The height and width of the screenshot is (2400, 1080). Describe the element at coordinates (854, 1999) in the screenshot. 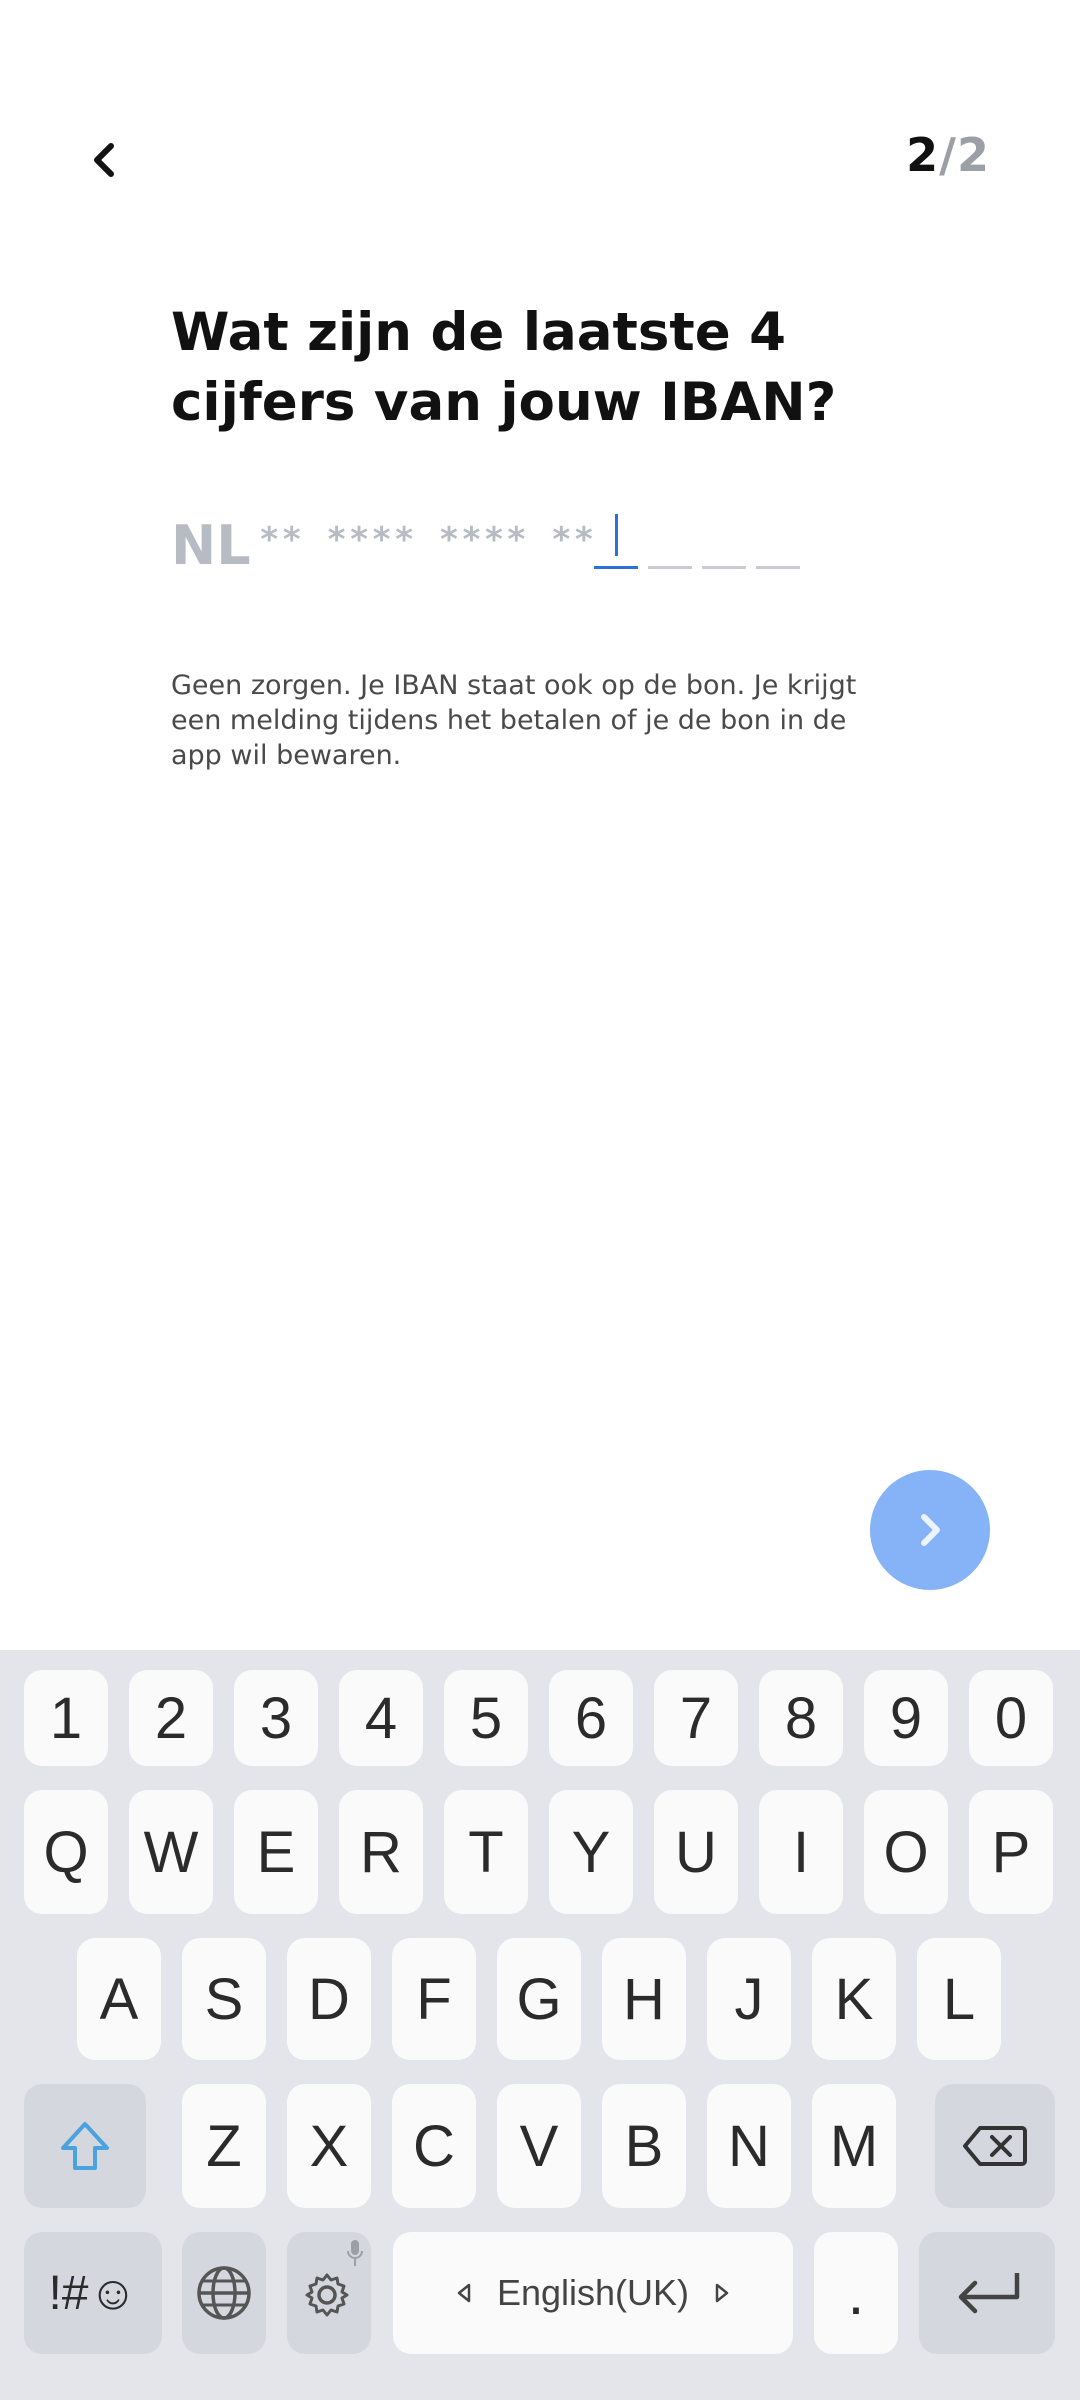

I see `key-k: K` at that location.